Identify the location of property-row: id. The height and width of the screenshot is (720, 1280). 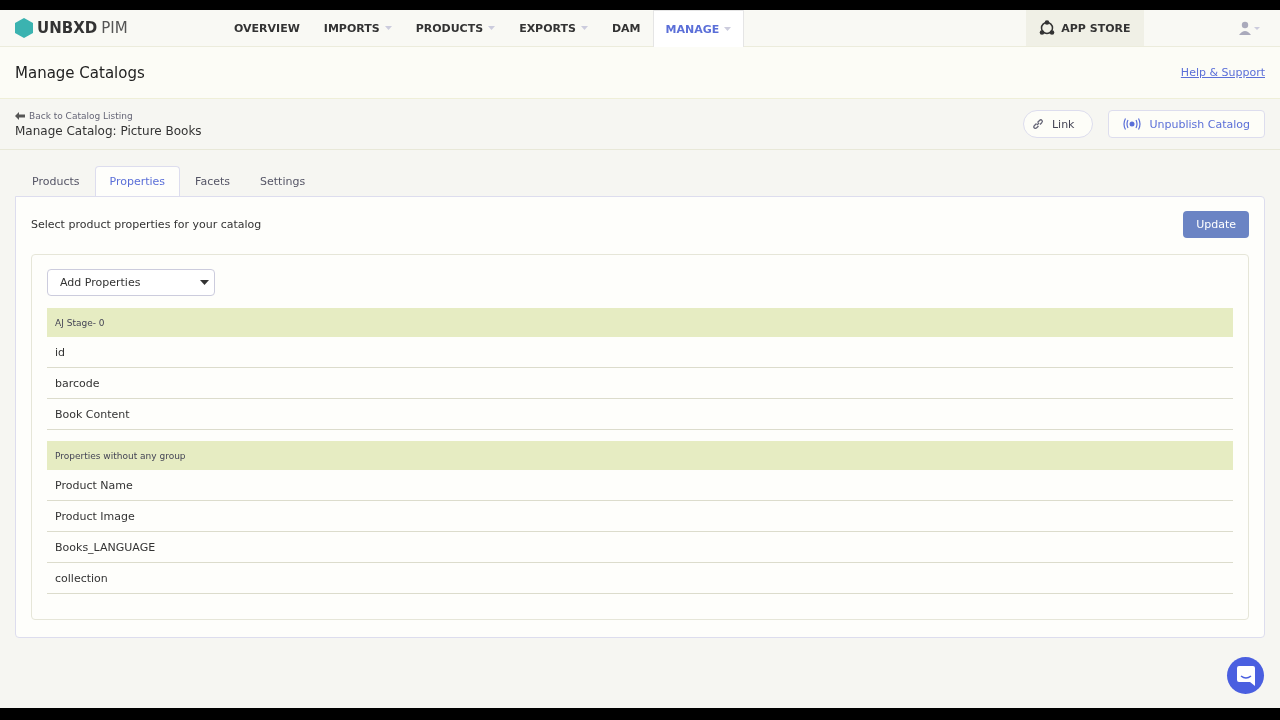
(640, 352).